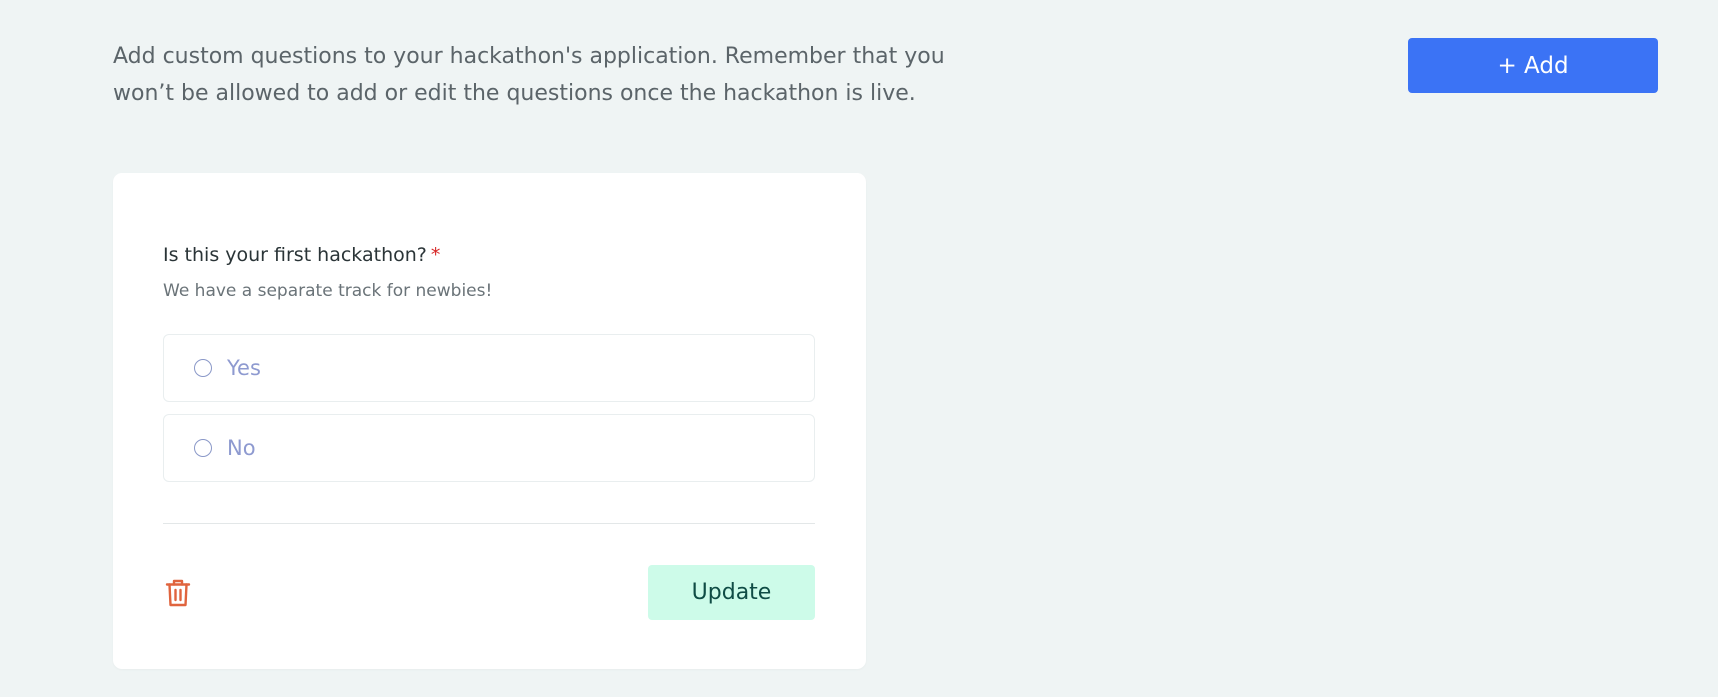 The height and width of the screenshot is (697, 1718). I want to click on question-description: We have a separate track for newbies!, so click(328, 291).